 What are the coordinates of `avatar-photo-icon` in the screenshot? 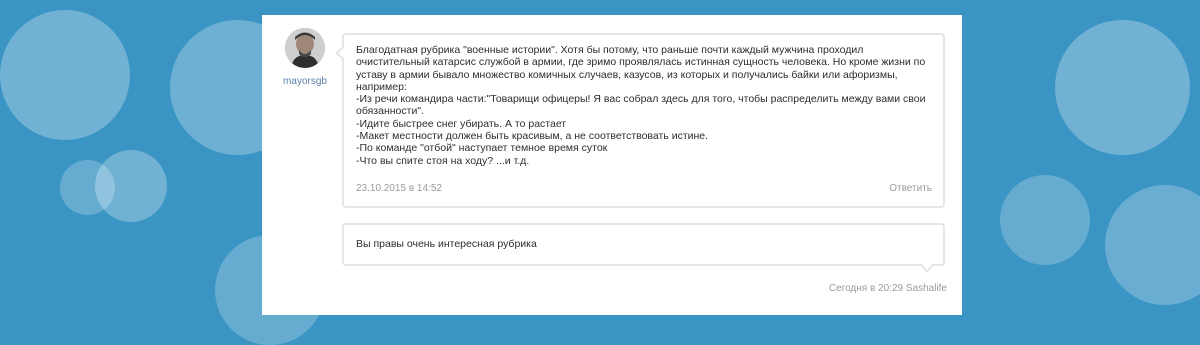 It's located at (305, 48).